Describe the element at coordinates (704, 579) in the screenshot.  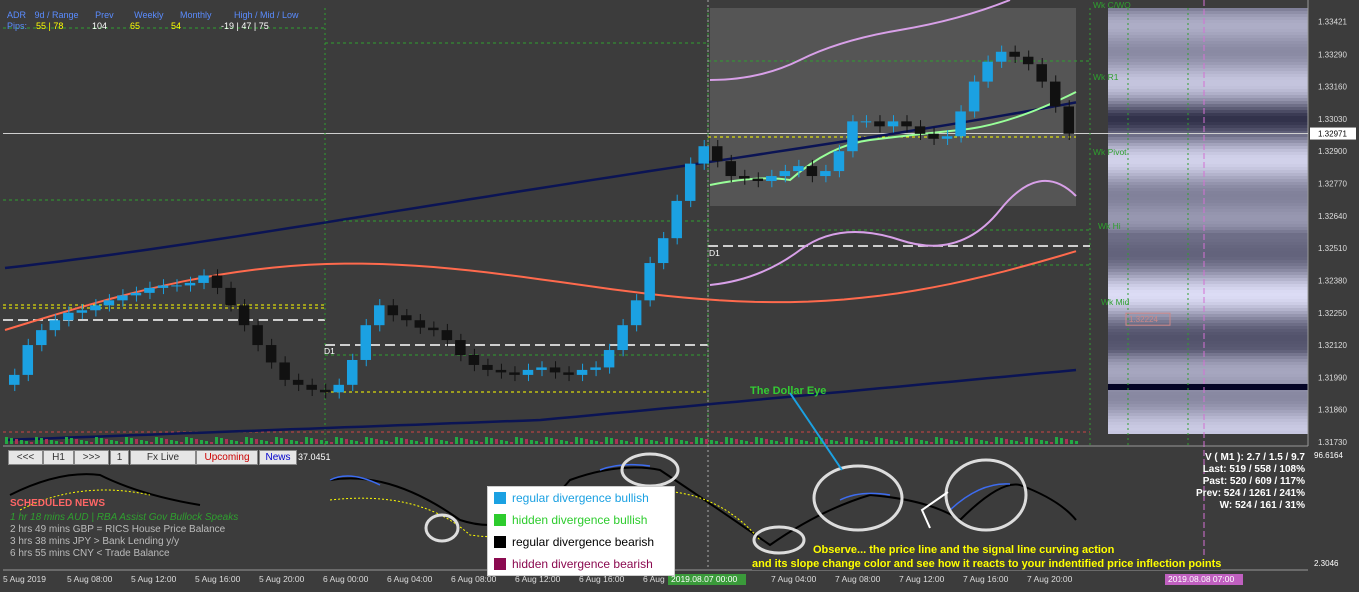
I see `time-highlight-label: 2019.08.07 00:00` at that location.